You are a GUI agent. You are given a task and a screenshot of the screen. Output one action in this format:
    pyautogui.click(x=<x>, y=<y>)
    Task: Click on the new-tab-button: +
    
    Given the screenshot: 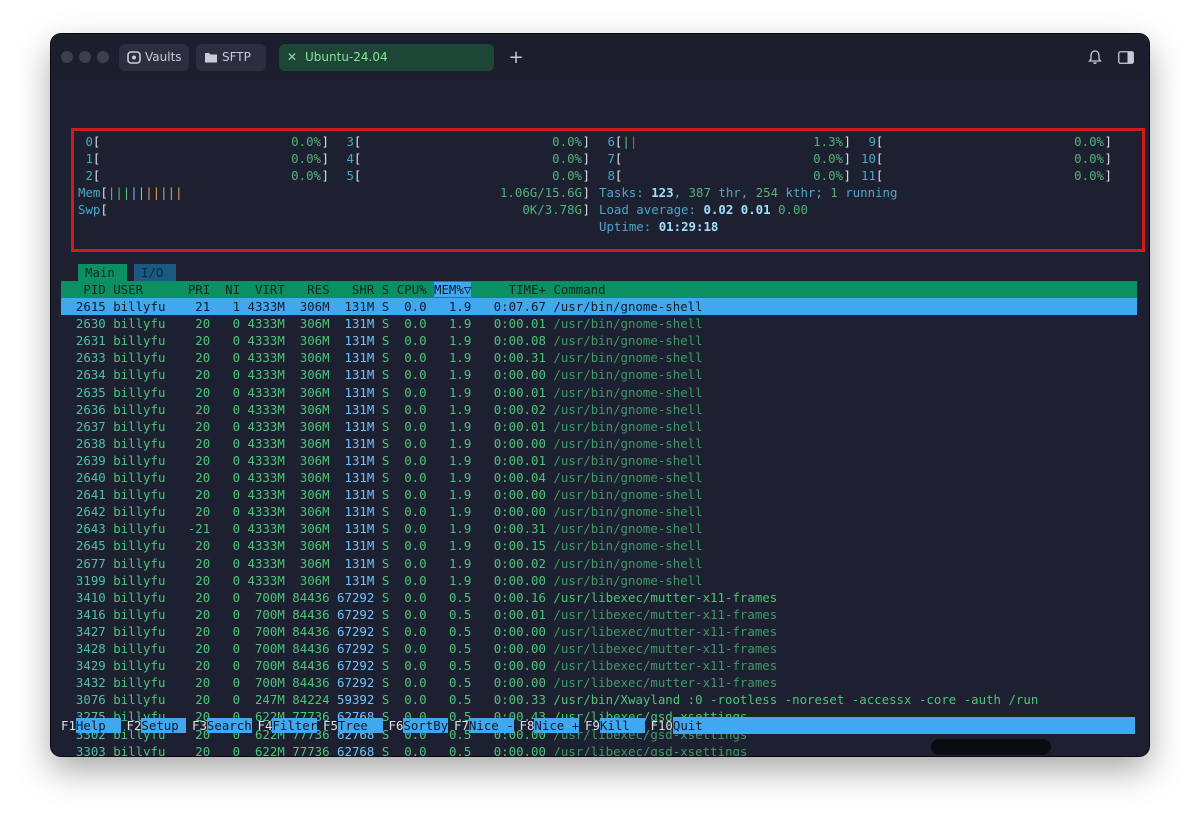 What is the action you would take?
    pyautogui.click(x=516, y=57)
    